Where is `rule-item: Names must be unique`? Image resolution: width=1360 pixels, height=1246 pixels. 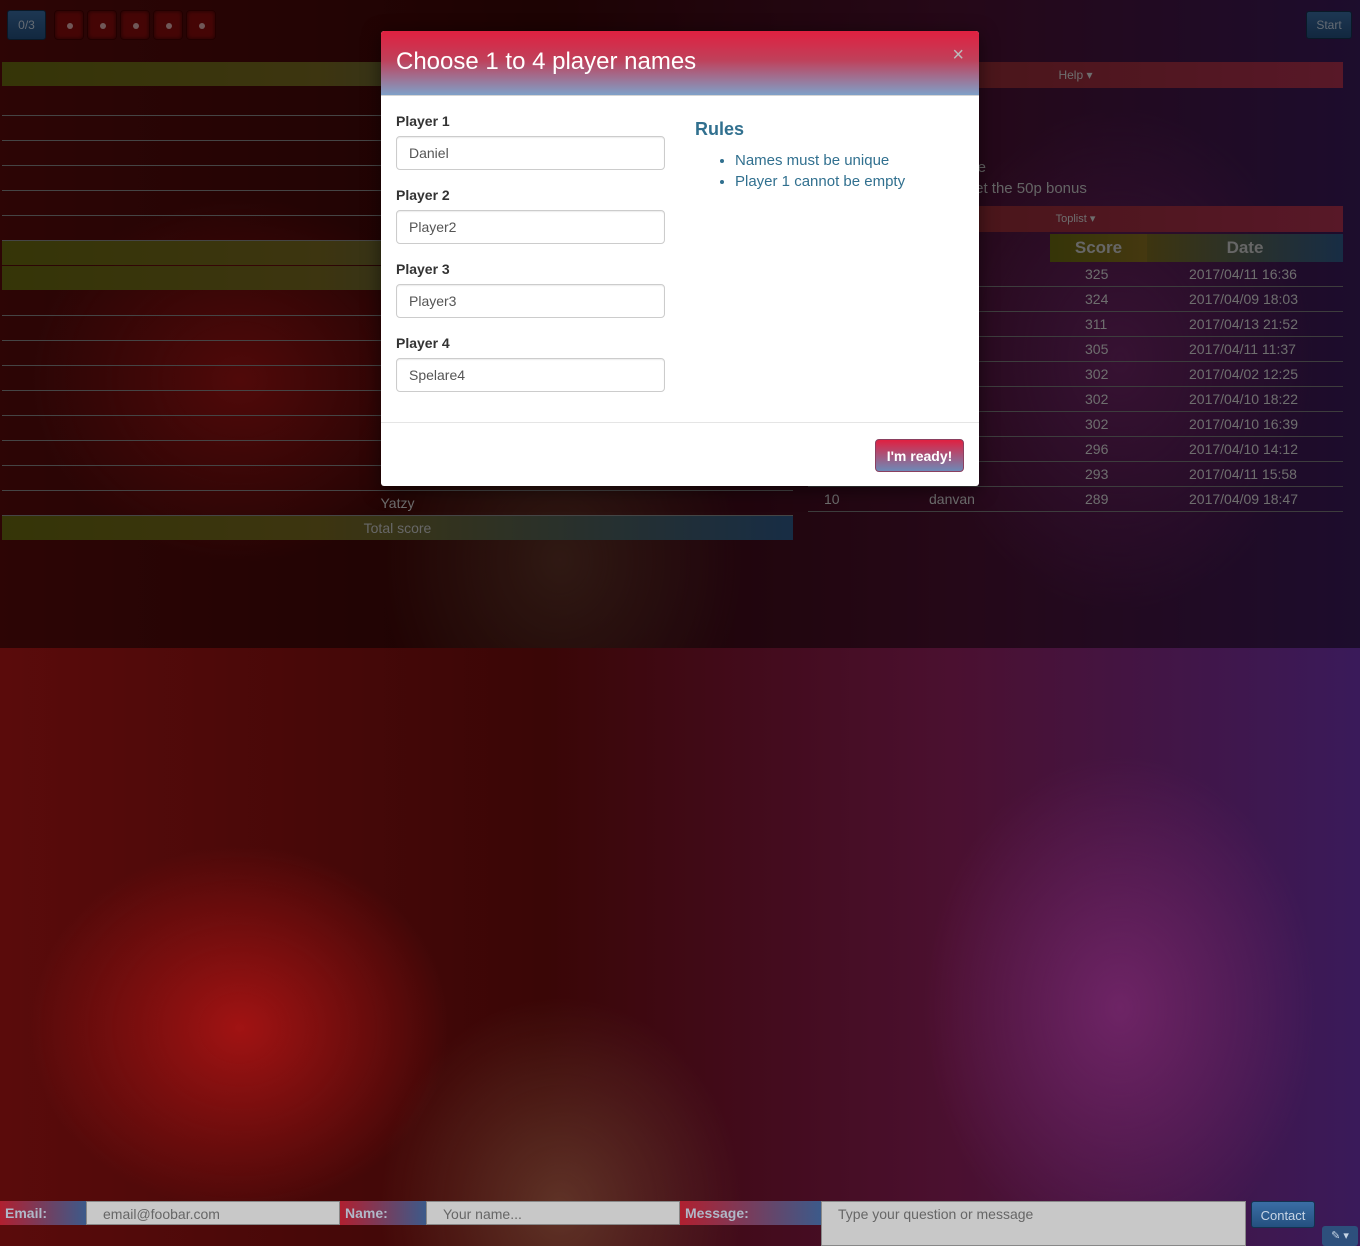
rule-item: Names must be unique is located at coordinates (845, 160).